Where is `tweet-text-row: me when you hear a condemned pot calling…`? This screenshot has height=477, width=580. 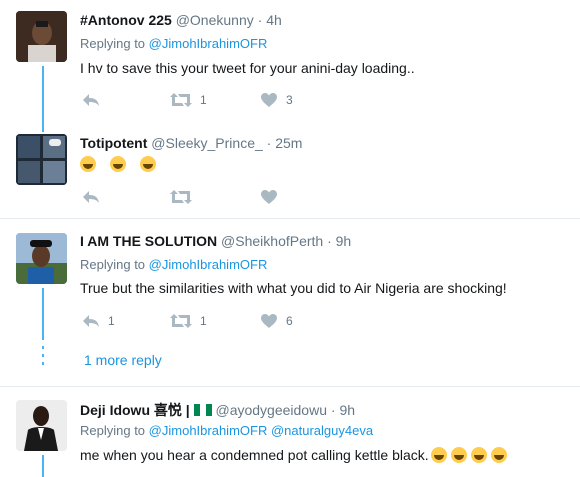
tweet-text-row: me when you hear a condemned pot calling… is located at coordinates (295, 455).